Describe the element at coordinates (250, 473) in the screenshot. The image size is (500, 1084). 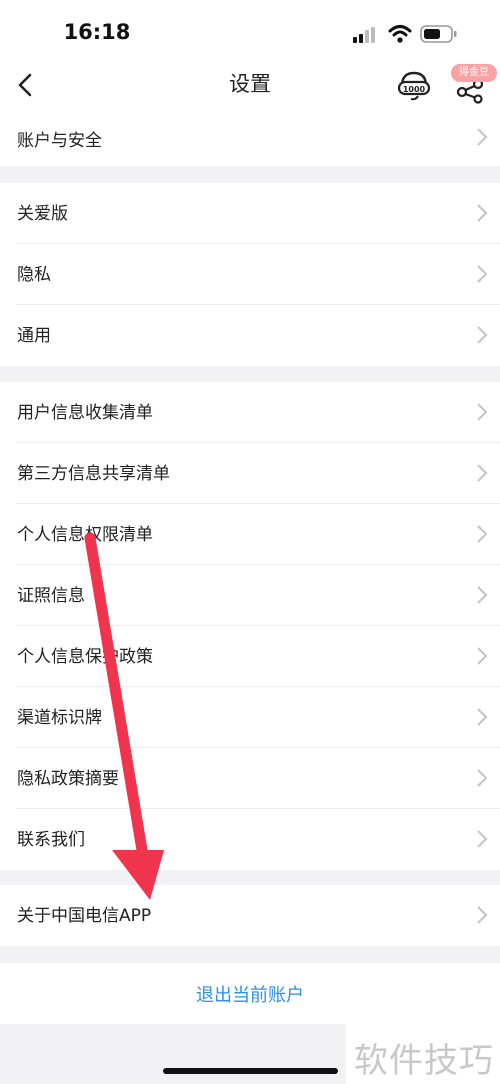
I see `row-third-party-sharing: 第三方信息共享清单` at that location.